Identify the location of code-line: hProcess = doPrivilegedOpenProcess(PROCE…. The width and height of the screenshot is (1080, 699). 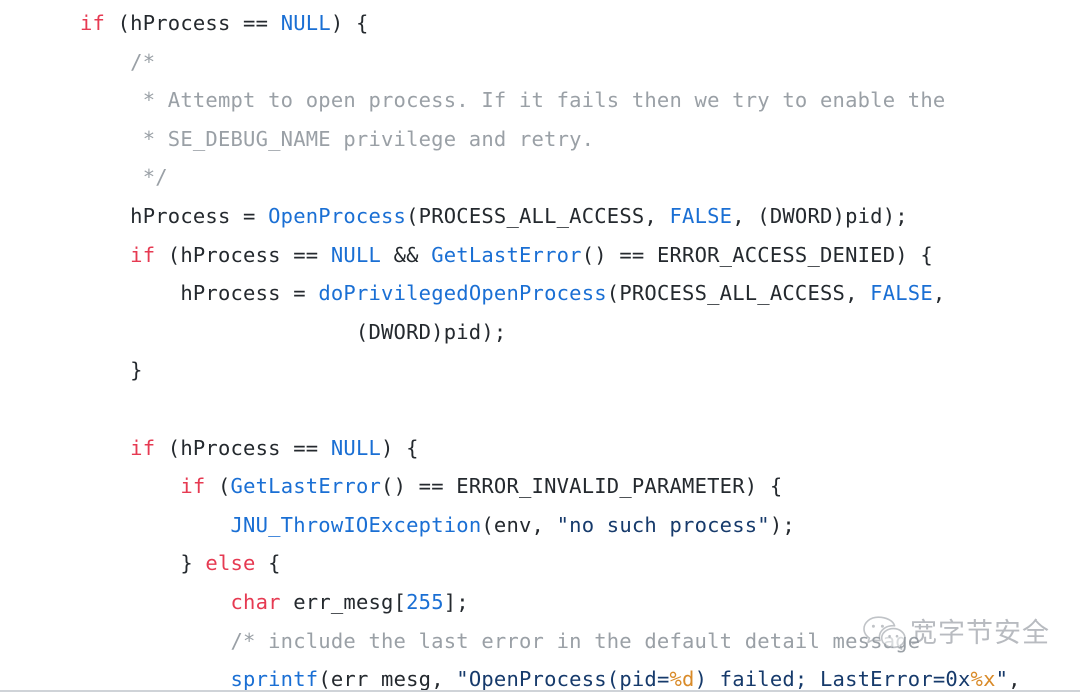
(540, 293).